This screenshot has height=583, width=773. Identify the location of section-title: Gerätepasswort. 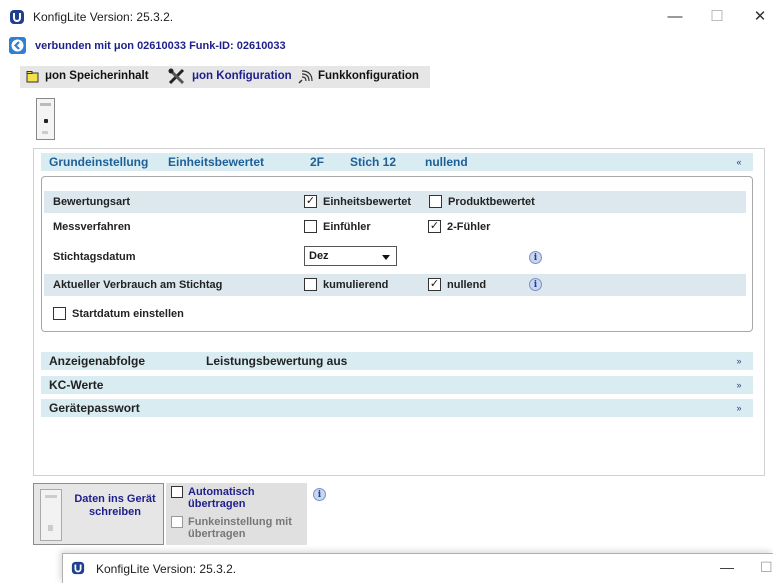
(94, 408).